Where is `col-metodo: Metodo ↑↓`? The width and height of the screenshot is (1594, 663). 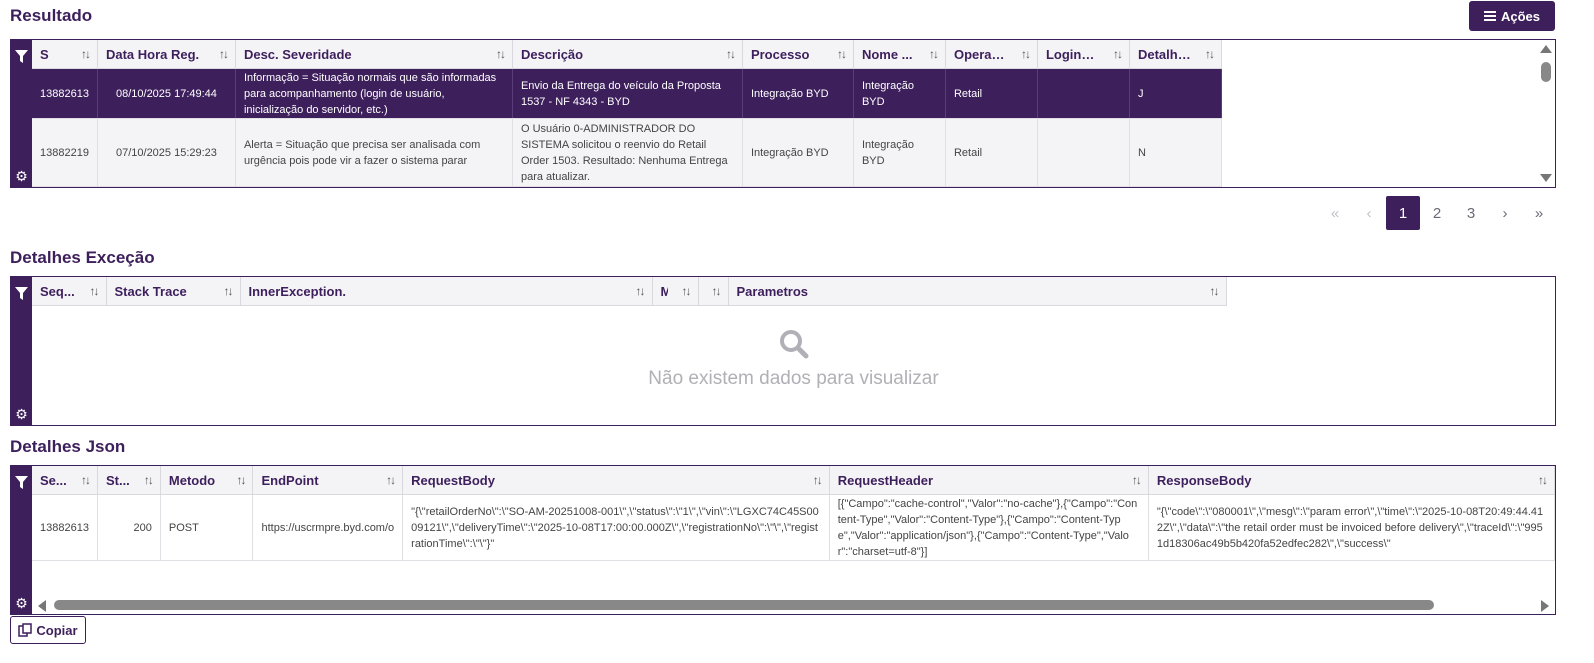 col-metodo: Metodo ↑↓ is located at coordinates (207, 480).